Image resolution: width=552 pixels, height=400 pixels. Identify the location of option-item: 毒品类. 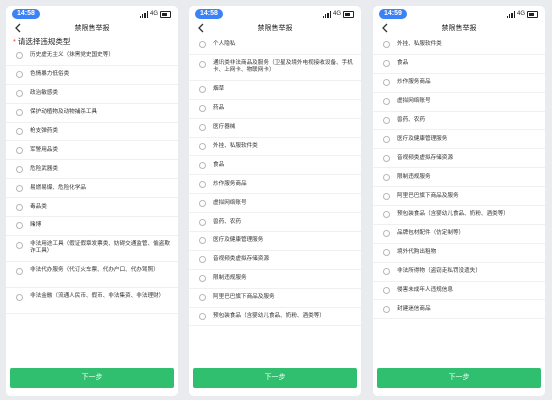
(92, 208).